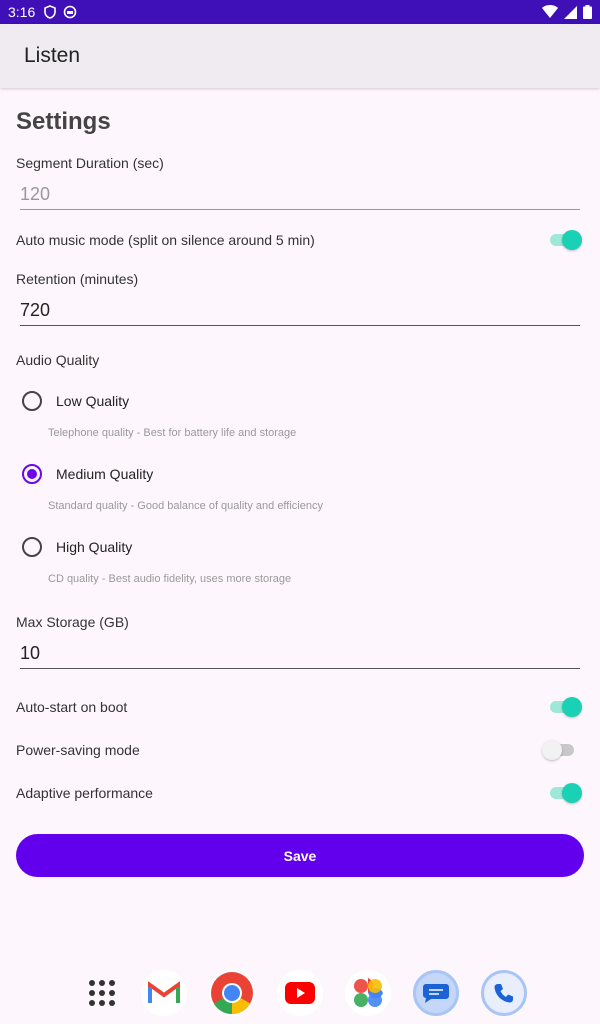 This screenshot has width=600, height=1024. I want to click on power-saving-label: Power-saving mode, so click(78, 750).